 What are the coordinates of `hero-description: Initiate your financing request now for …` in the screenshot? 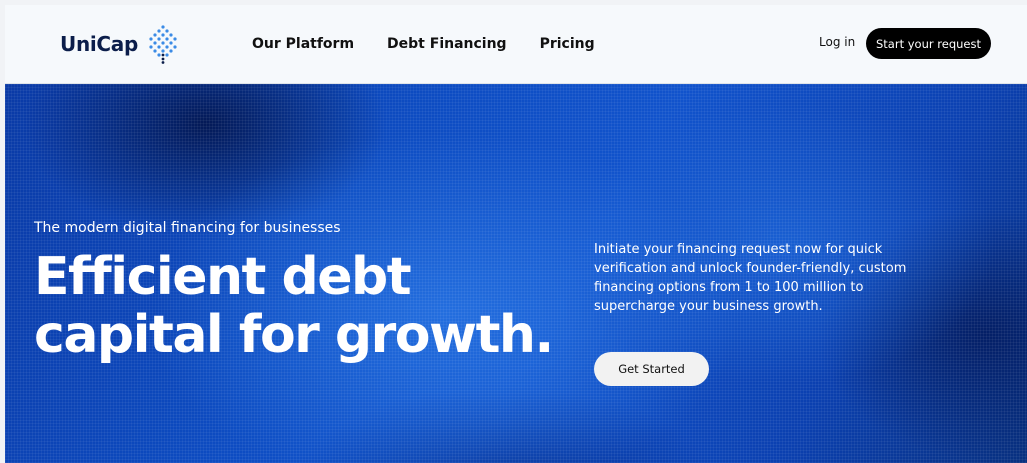 It's located at (750, 278).